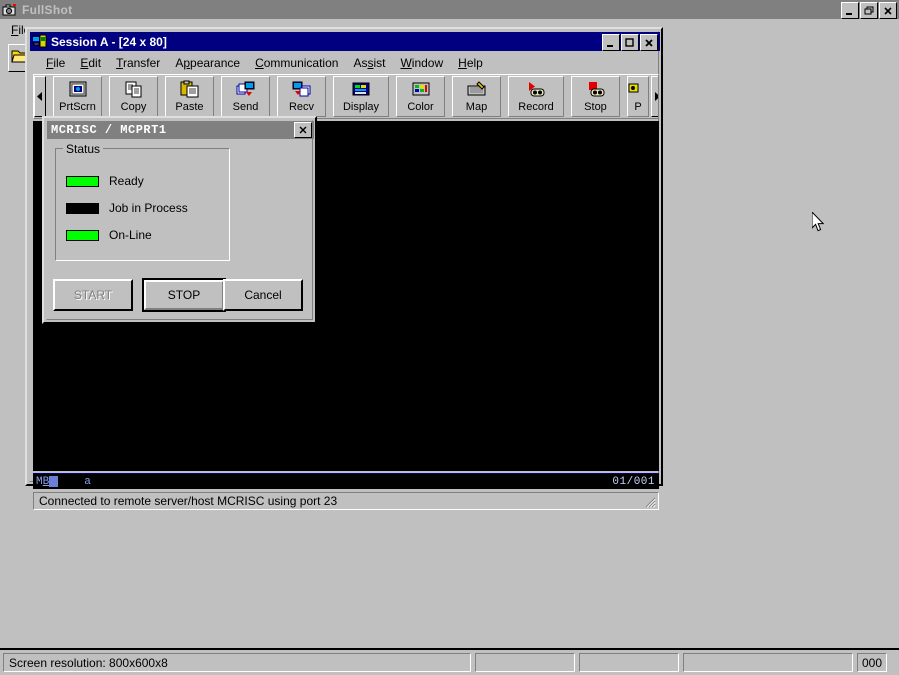 This screenshot has height=675, width=899. Describe the element at coordinates (245, 107) in the screenshot. I see `toolbar-label: Send` at that location.